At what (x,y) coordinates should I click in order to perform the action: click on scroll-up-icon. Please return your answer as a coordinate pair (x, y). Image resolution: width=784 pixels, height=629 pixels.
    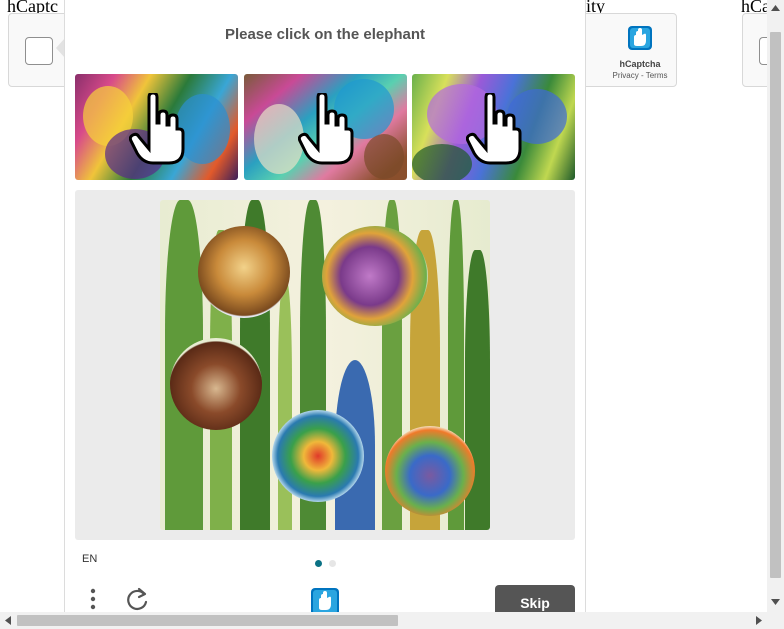
    Looking at the image, I should click on (775, 8).